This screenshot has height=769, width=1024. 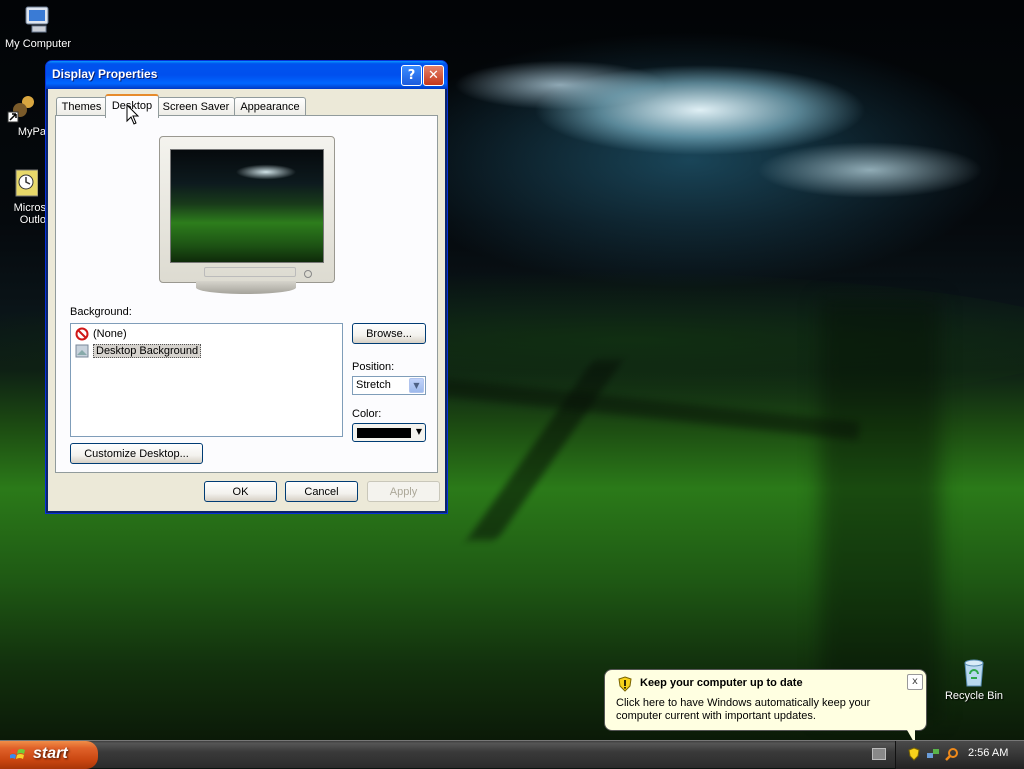 I want to click on keyboard-icon, so click(x=879, y=754).